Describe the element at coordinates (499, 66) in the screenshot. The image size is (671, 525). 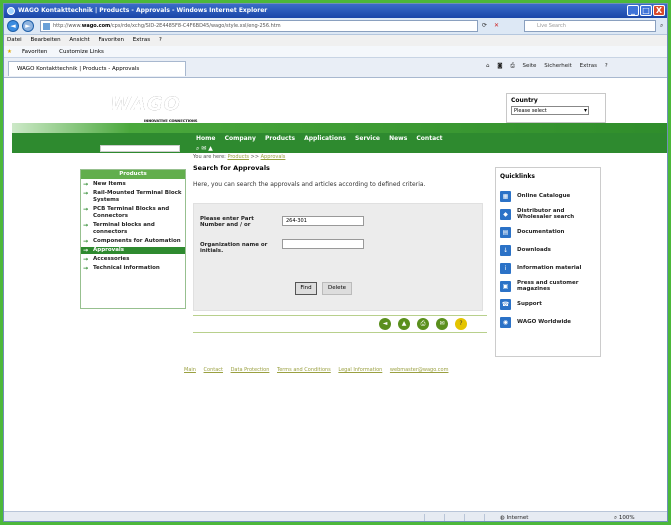
I see `feeds-icon: ◙` at that location.